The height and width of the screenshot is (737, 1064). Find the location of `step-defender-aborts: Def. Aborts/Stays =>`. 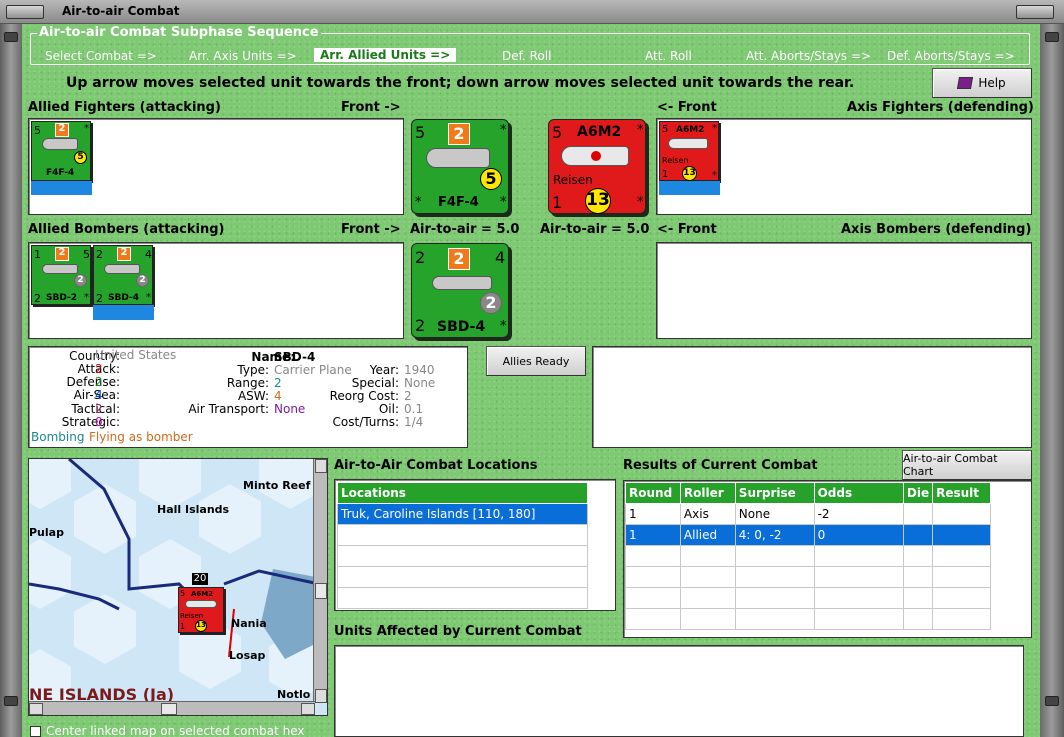

step-defender-aborts: Def. Aborts/Stays => is located at coordinates (951, 56).